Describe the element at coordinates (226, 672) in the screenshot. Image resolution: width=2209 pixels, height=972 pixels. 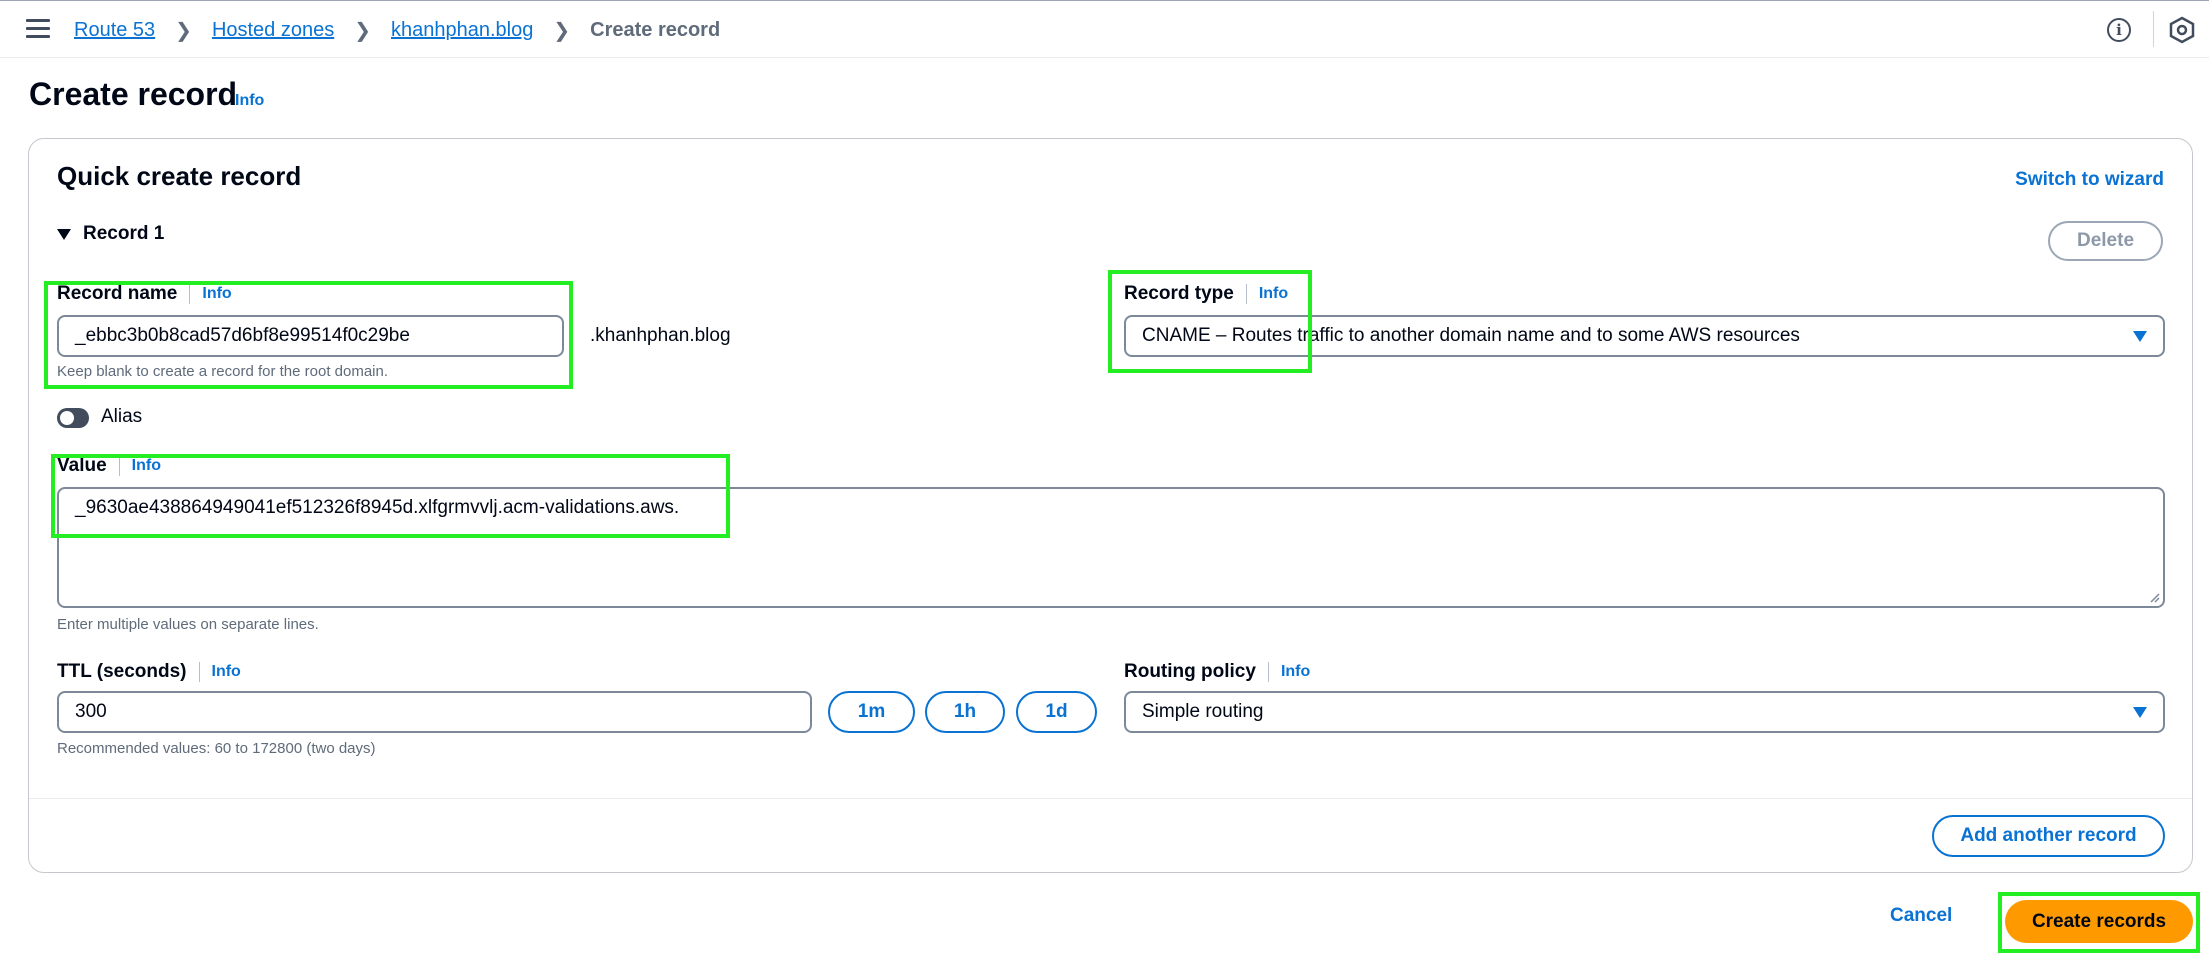
I see `ttl-info-link: Info` at that location.